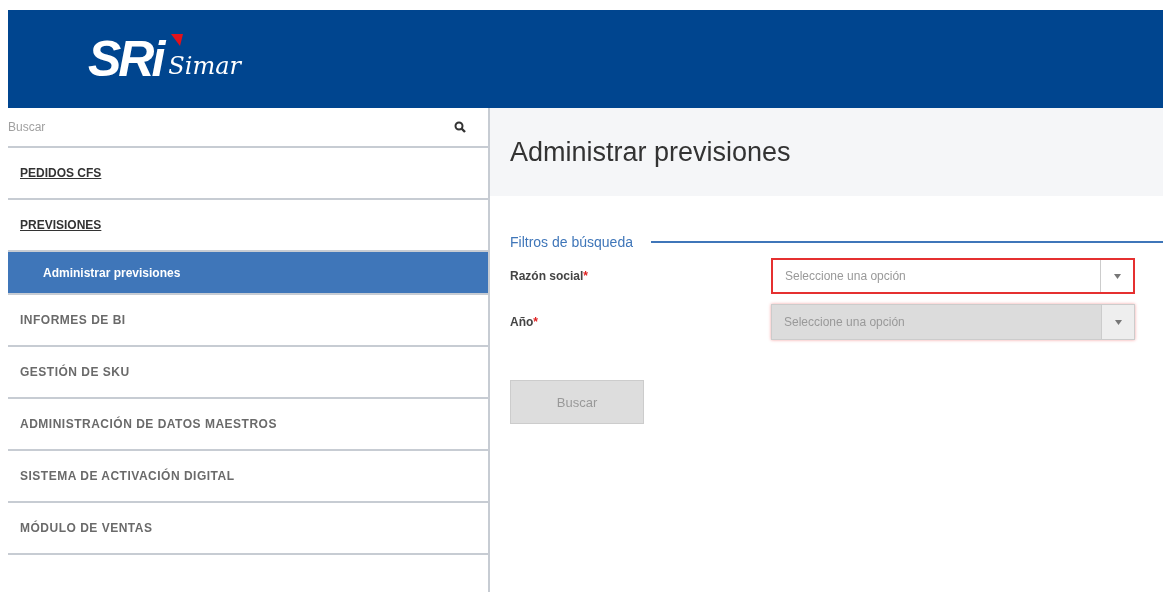  What do you see at coordinates (248, 477) in the screenshot?
I see `sidebar-item: SISTEMA DE ACTIVACIÓN DIGITAL` at bounding box center [248, 477].